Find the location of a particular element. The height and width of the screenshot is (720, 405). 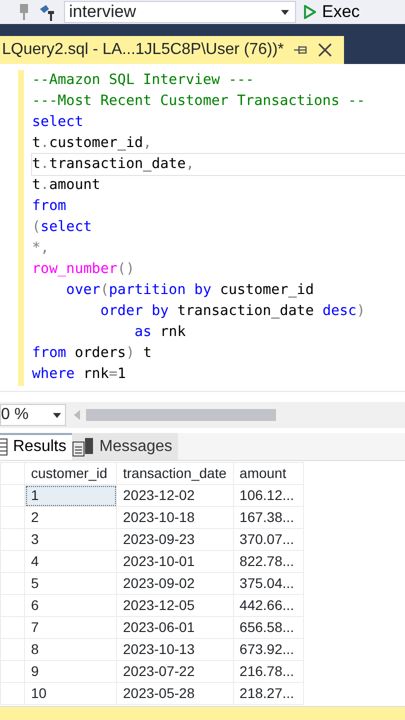

table-cell: 2023-10-13 is located at coordinates (175, 649).